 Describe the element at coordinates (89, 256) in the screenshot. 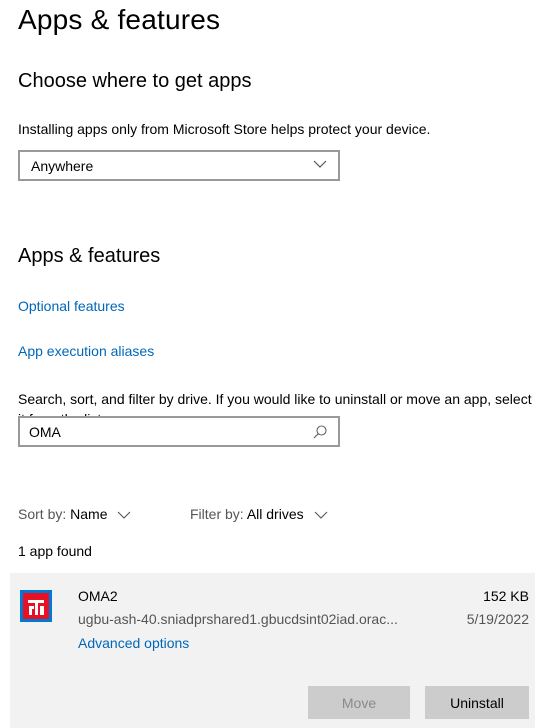

I see `apps-features-heading: Apps & features` at that location.